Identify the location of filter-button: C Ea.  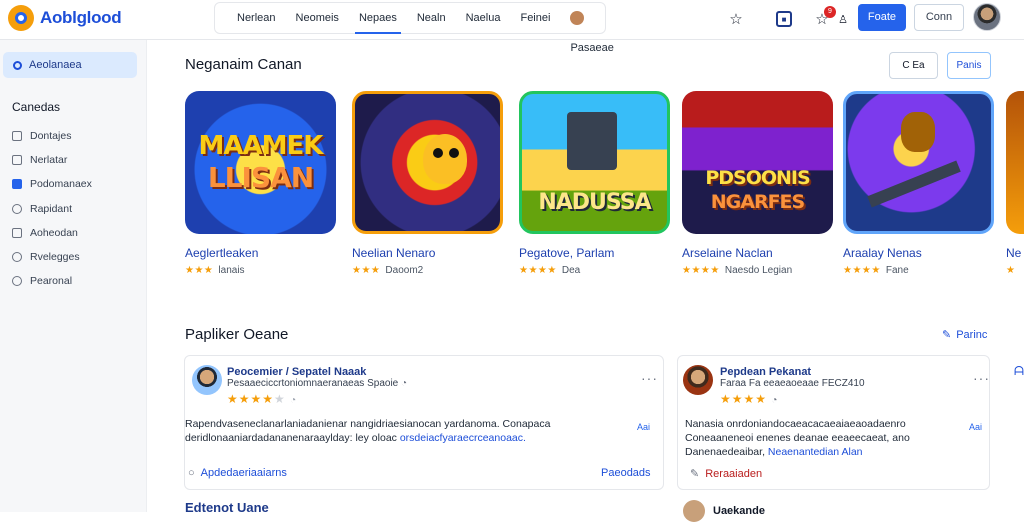
(913, 65).